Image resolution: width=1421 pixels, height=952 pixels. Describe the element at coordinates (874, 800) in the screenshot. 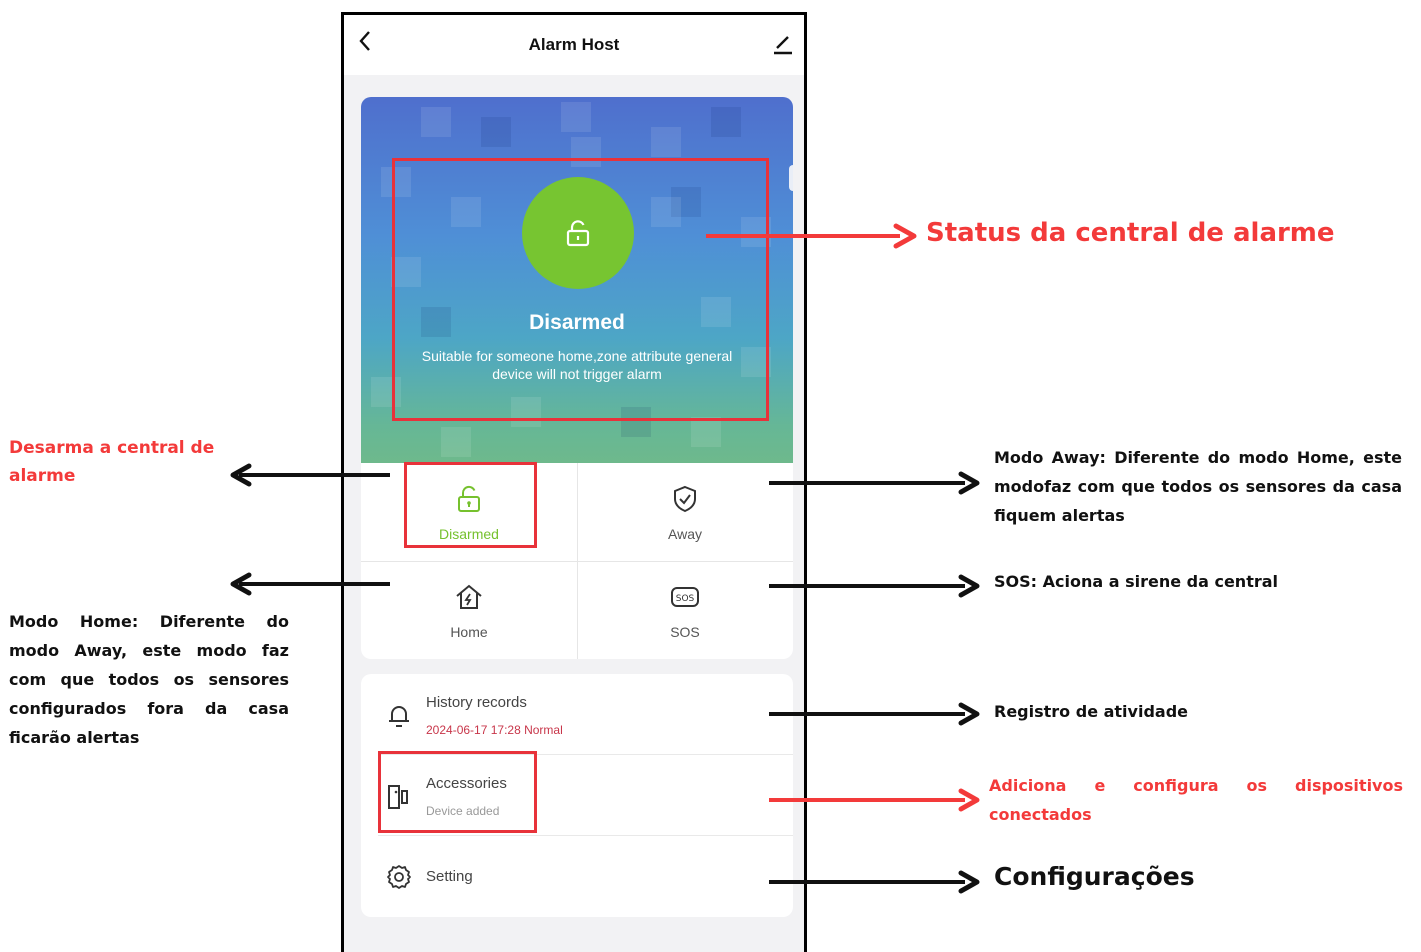

I see `accessories-arrow` at that location.